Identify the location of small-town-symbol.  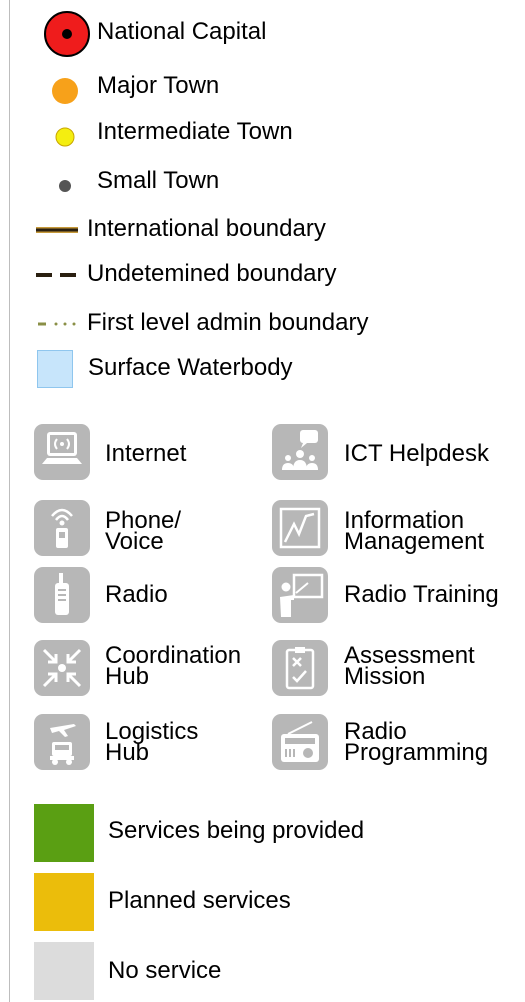
(65, 186).